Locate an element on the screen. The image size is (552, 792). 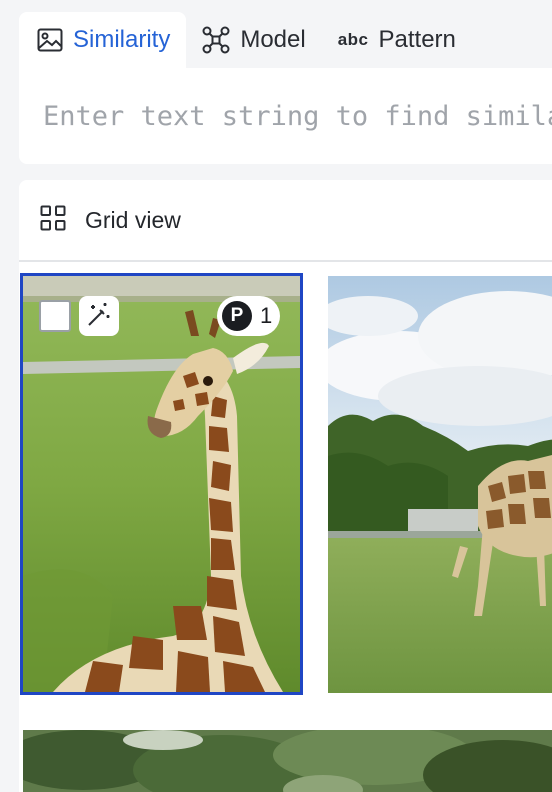
image-icon is located at coordinates (50, 40).